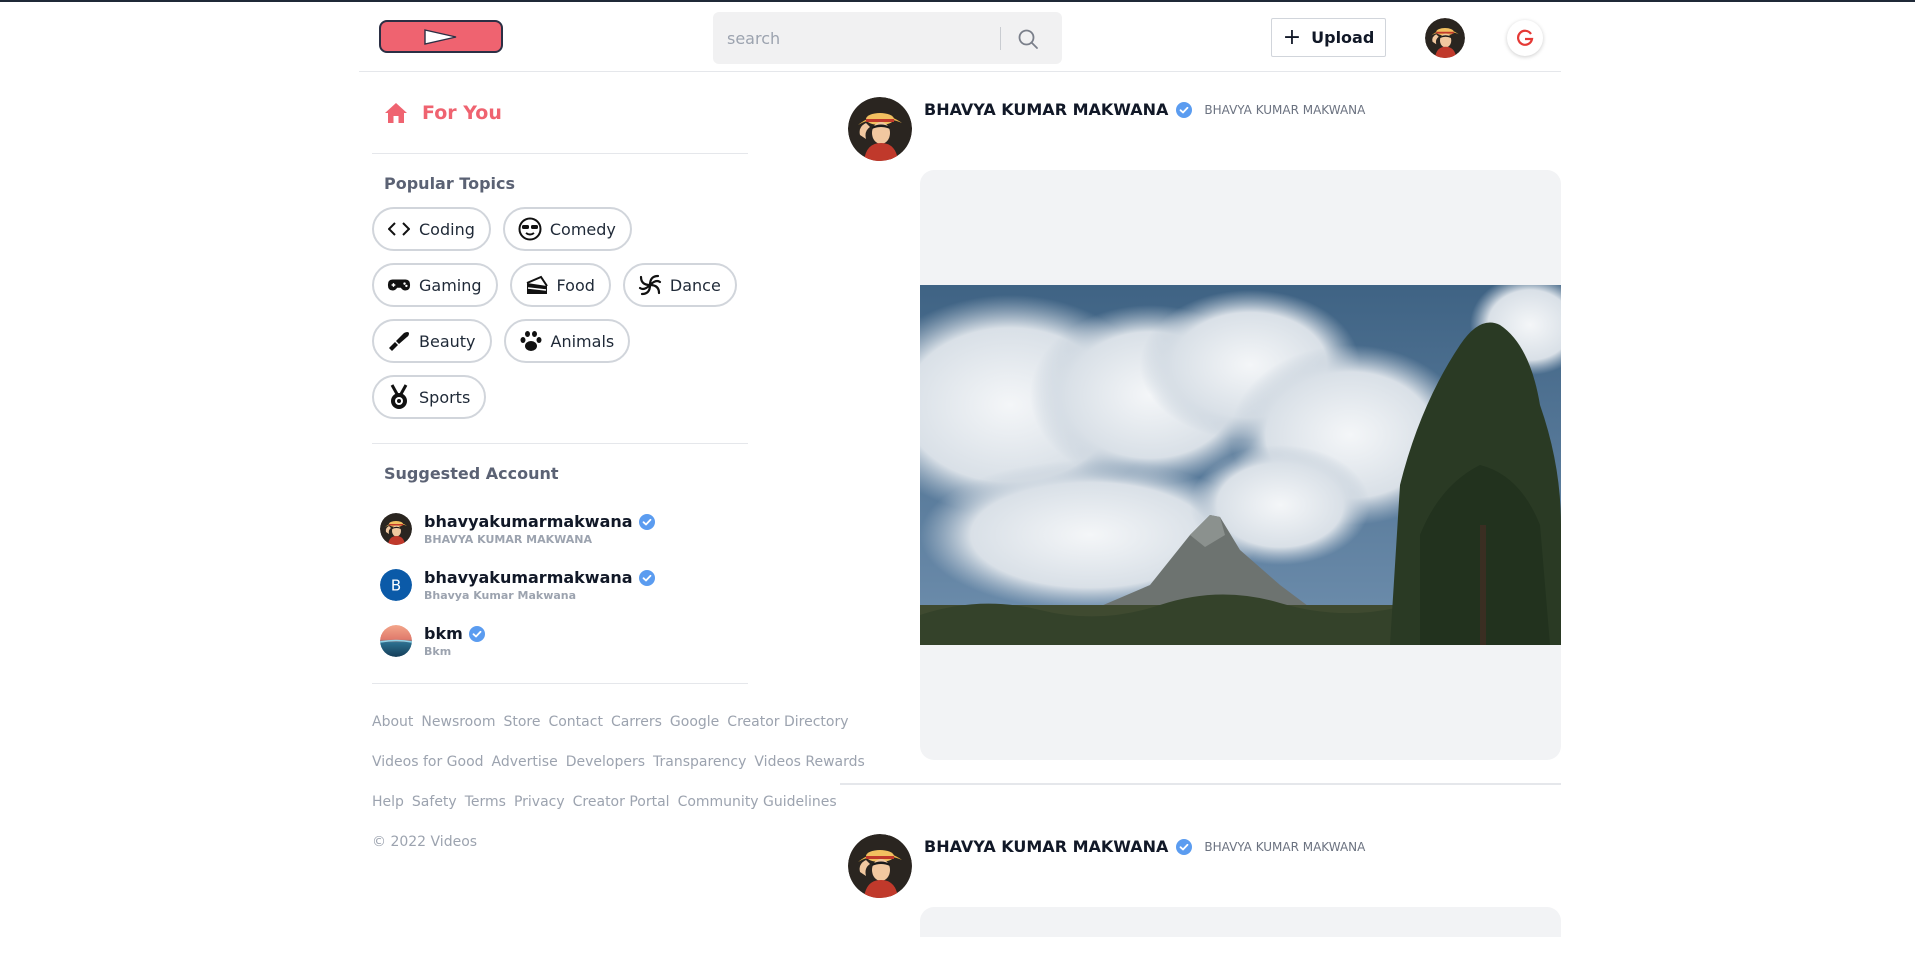 The height and width of the screenshot is (959, 1915). I want to click on topic-label: Coding, so click(447, 229).